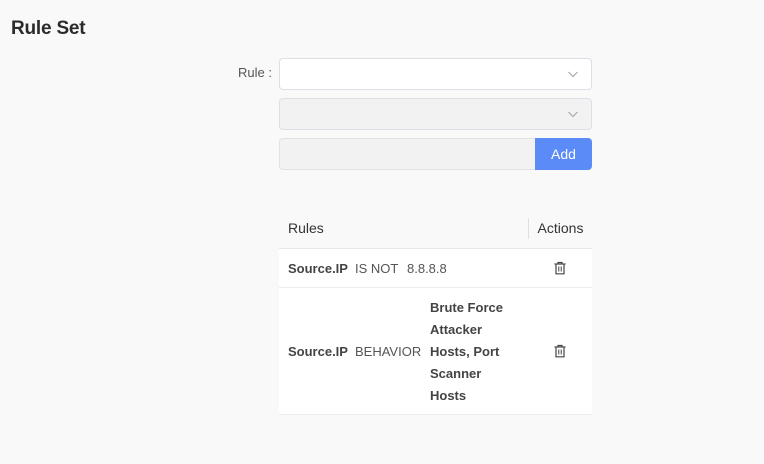 This screenshot has height=464, width=764. What do you see at coordinates (255, 72) in the screenshot?
I see `rule-label: Rule :` at bounding box center [255, 72].